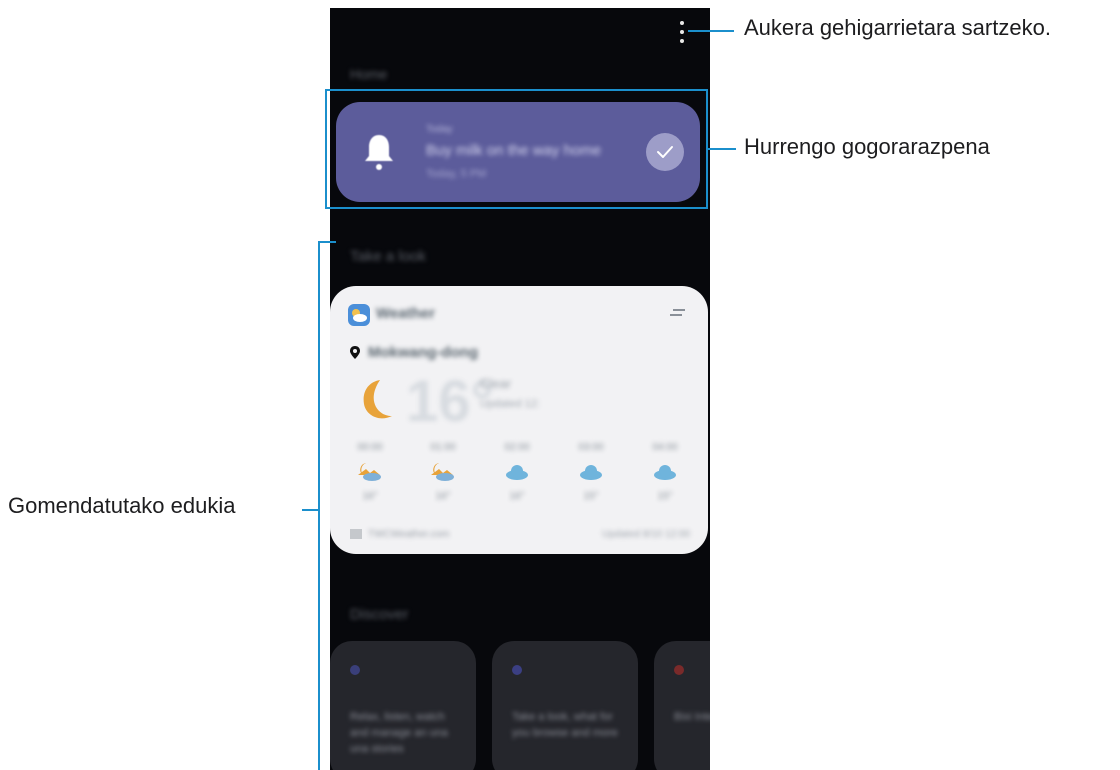 The width and height of the screenshot is (1120, 770). What do you see at coordinates (356, 534) in the screenshot?
I see `source-logo-icon` at bounding box center [356, 534].